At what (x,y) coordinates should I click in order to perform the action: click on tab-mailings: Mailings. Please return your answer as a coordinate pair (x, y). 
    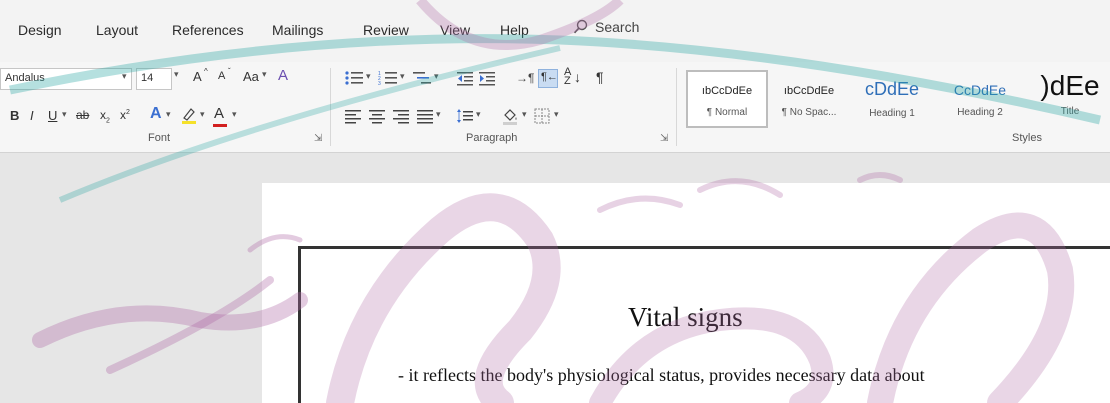
    Looking at the image, I should click on (297, 30).